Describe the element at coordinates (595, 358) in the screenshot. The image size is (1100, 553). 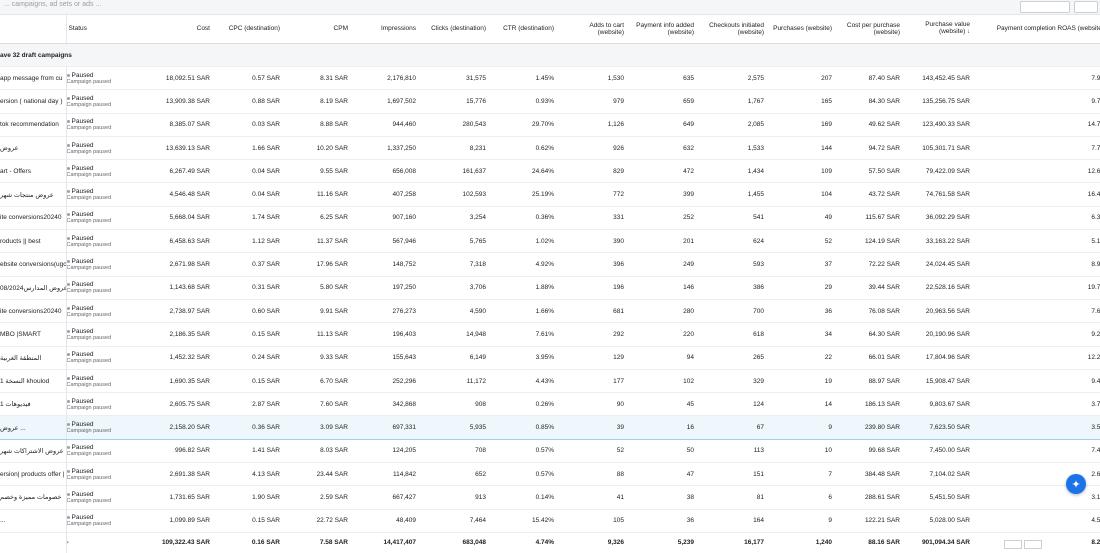
I see `cell-atc: 129` at that location.